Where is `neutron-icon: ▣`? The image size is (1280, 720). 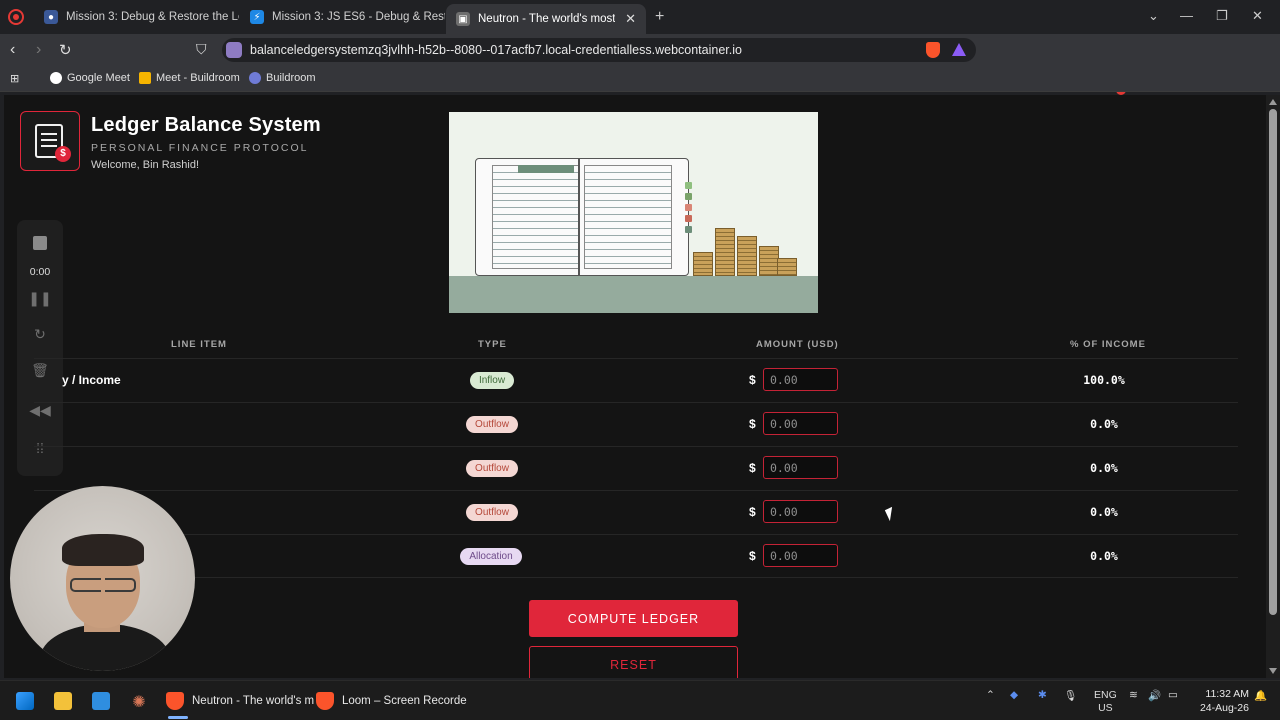
neutron-icon: ▣ is located at coordinates (463, 19).